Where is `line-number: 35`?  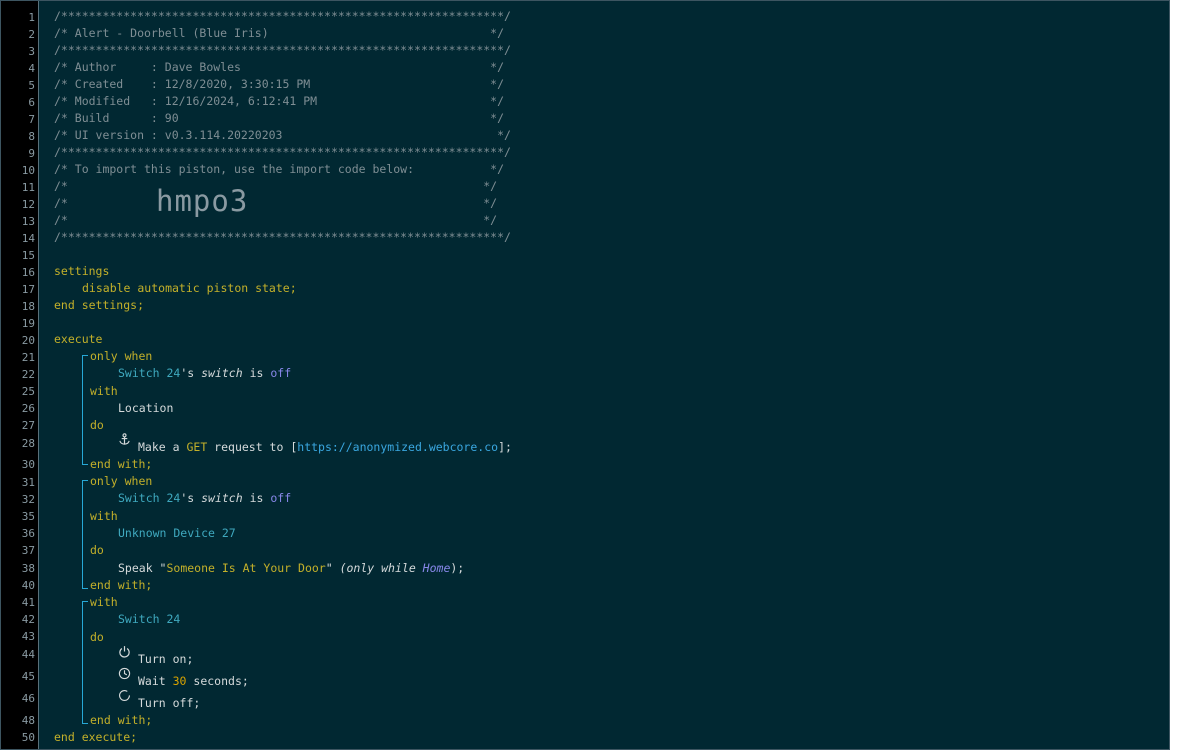
line-number: 35 is located at coordinates (28, 516).